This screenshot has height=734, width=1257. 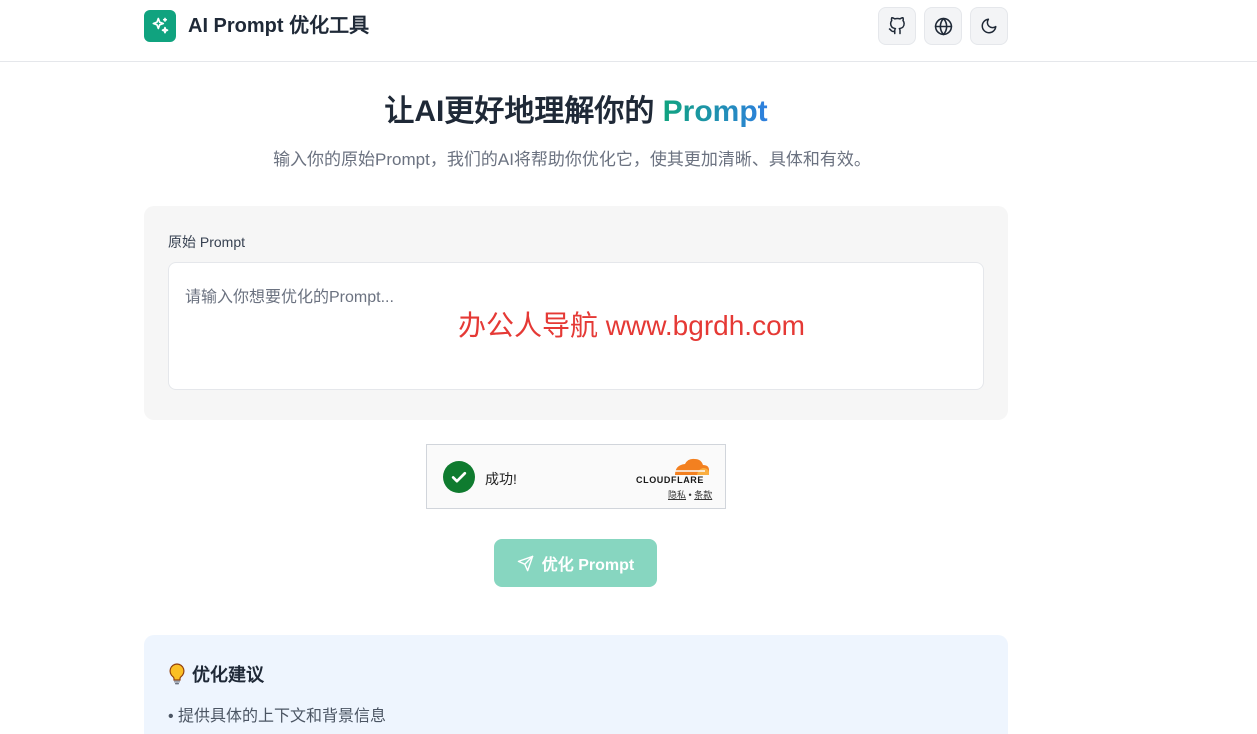 What do you see at coordinates (501, 479) in the screenshot?
I see `captcha-status: 成功!` at bounding box center [501, 479].